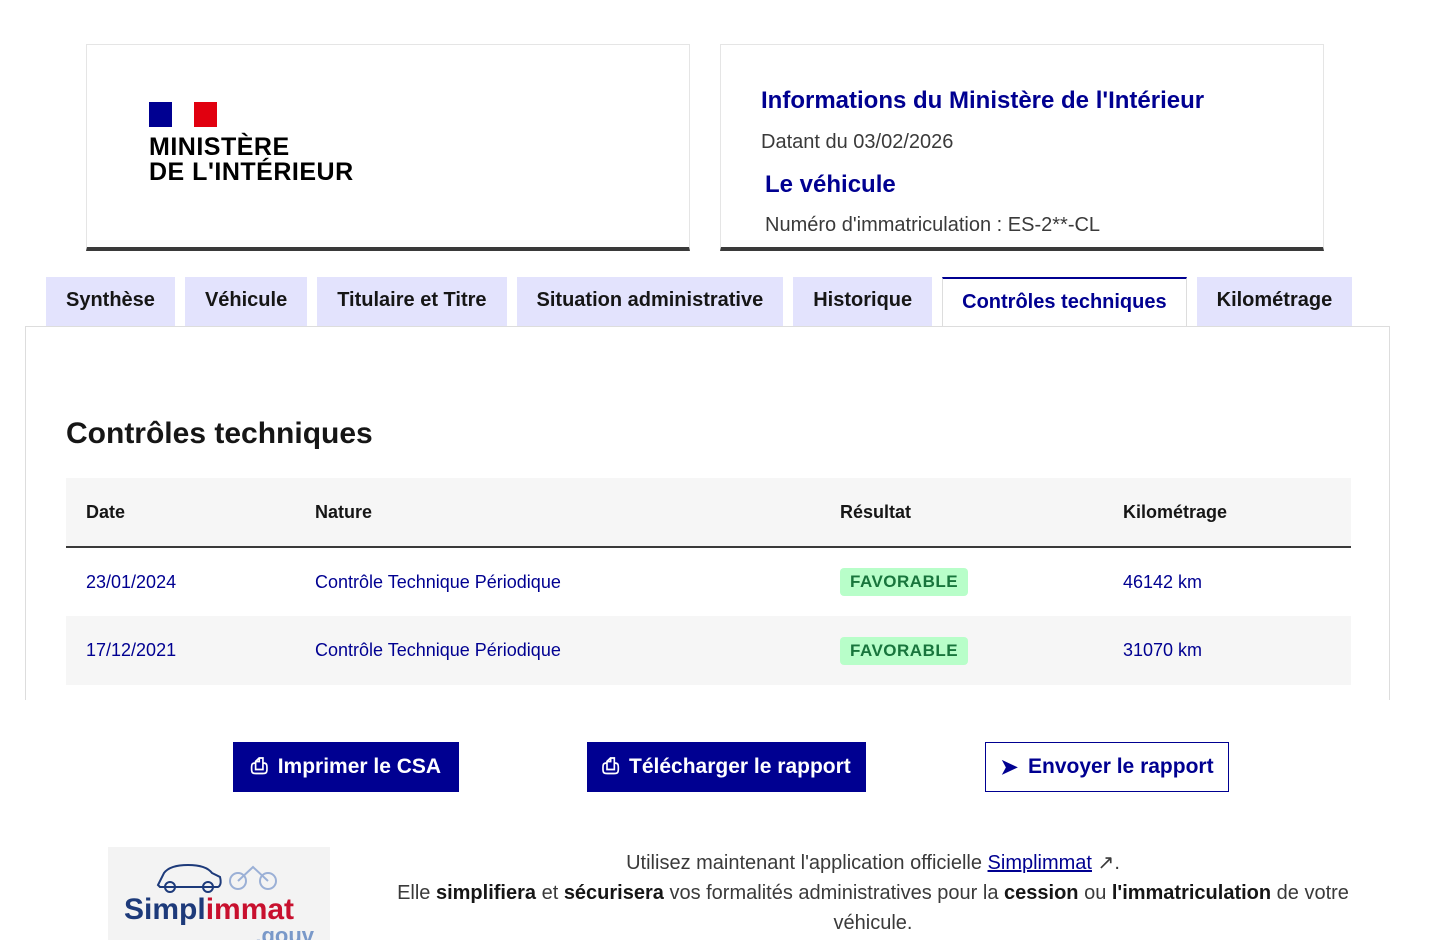 This screenshot has height=940, width=1440. I want to click on print-csa-button: ⎙ Imprimer le CSA, so click(346, 767).